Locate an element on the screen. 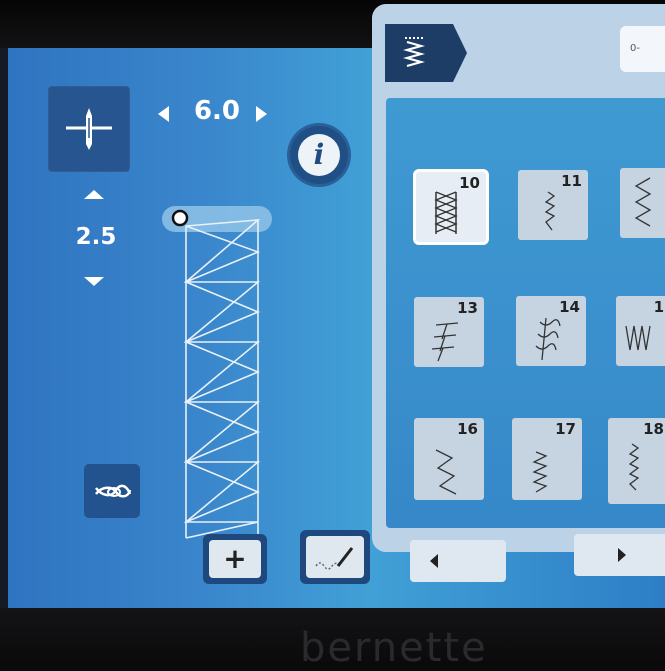 This screenshot has width=665, height=671. plus-icon: + is located at coordinates (235, 559).